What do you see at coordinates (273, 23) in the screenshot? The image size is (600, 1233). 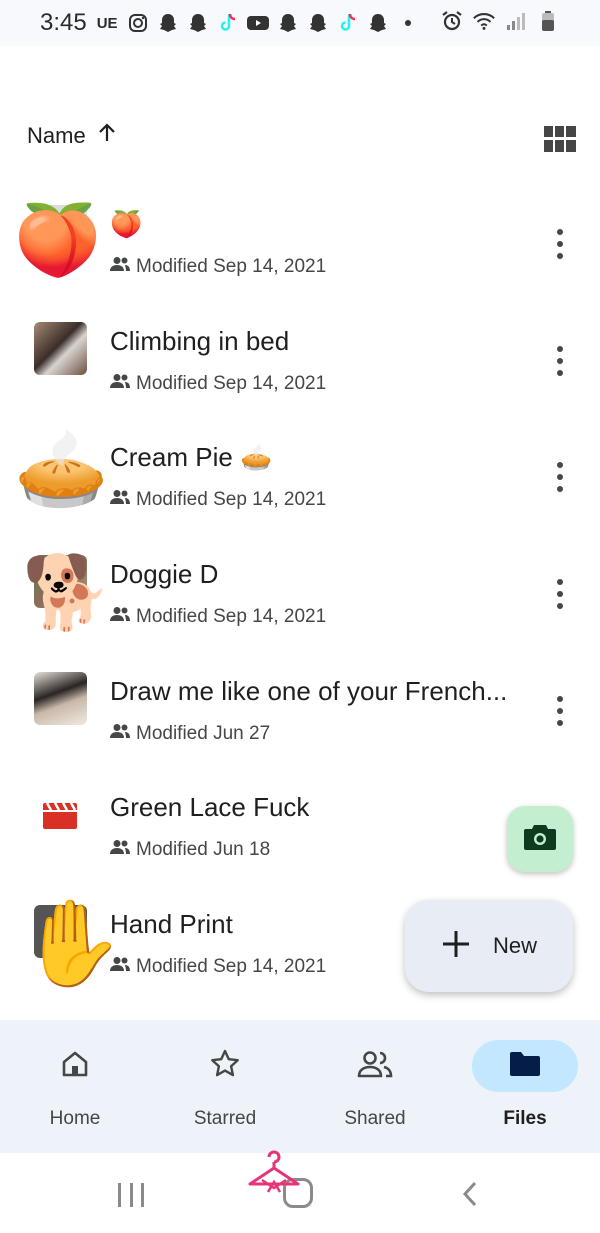 I see `notification-icons` at bounding box center [273, 23].